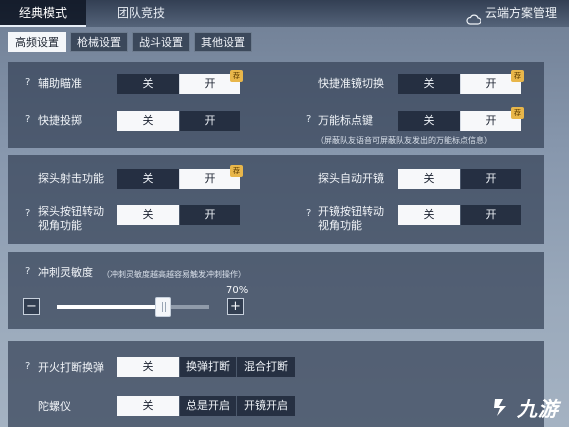 The image size is (569, 427). I want to click on top-bar: 经典模式 团队竞技 云端方案管理, so click(284, 13).